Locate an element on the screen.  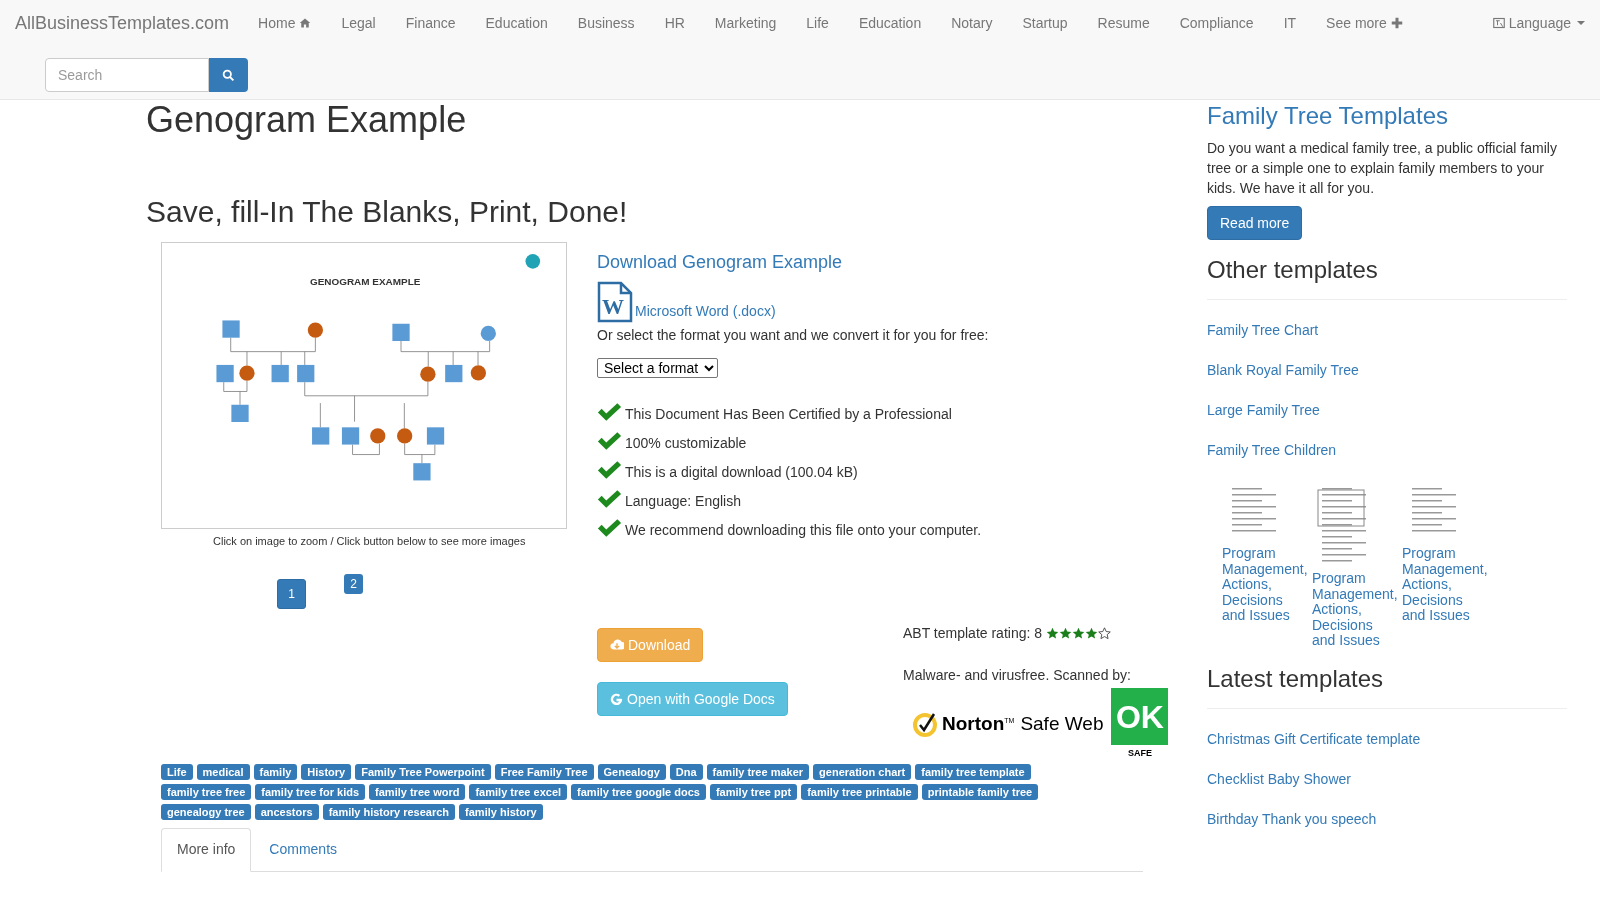
nav-link: Business is located at coordinates (606, 23).